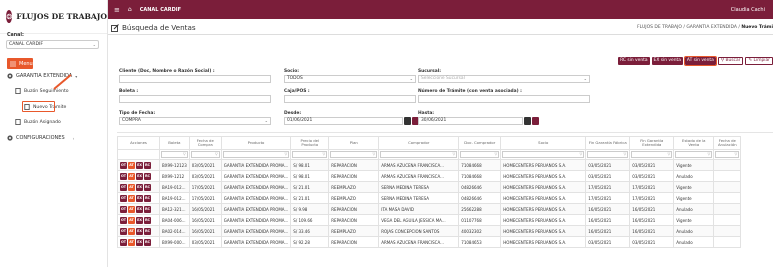 The height and width of the screenshot is (267, 773). I want to click on column-header: Fecha de Anulación, so click(727, 143).